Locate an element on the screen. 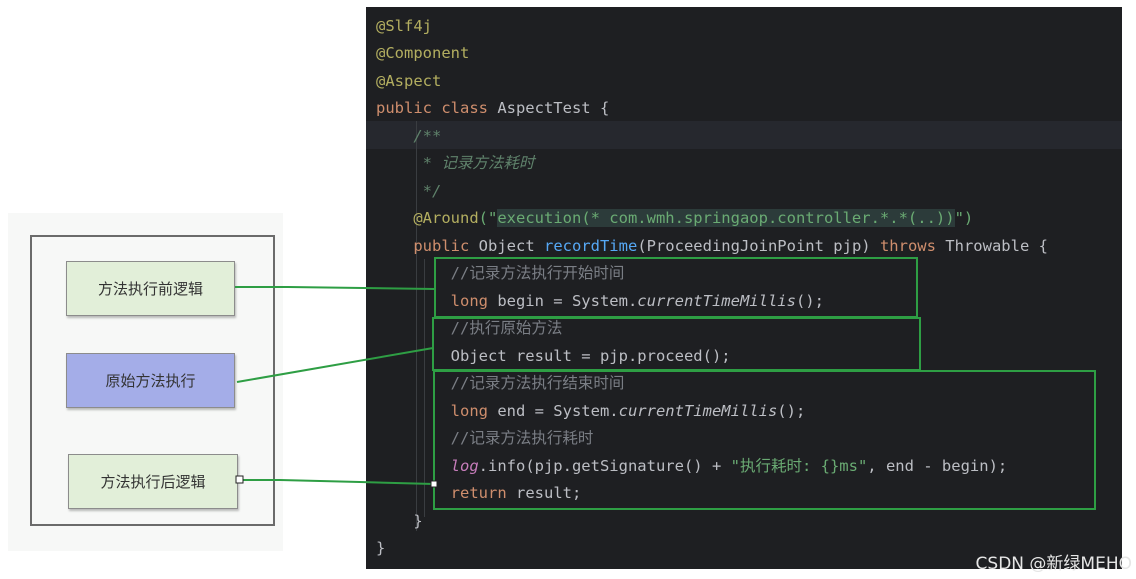 Image resolution: width=1136 pixels, height=579 pixels. after-code-highlight is located at coordinates (764, 440).